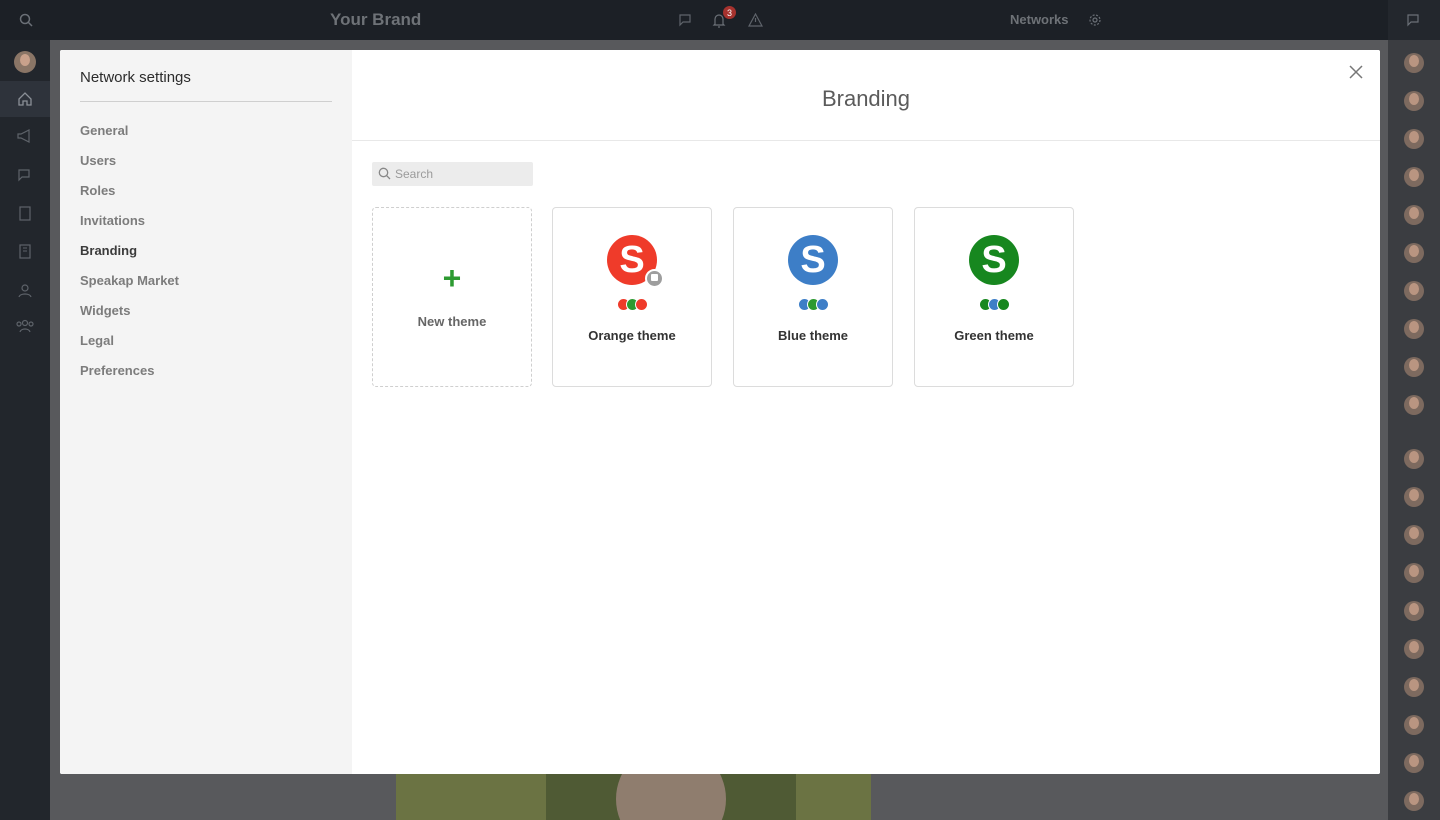  Describe the element at coordinates (25, 430) in the screenshot. I see `left-sidebar` at that location.